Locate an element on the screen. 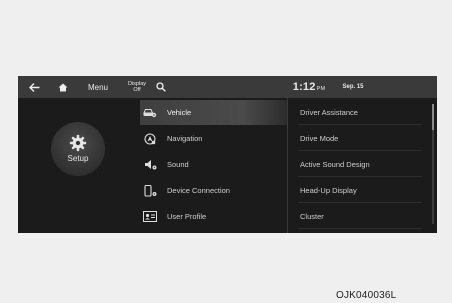 The image size is (452, 303). menu-item-label: User Profile is located at coordinates (187, 216).